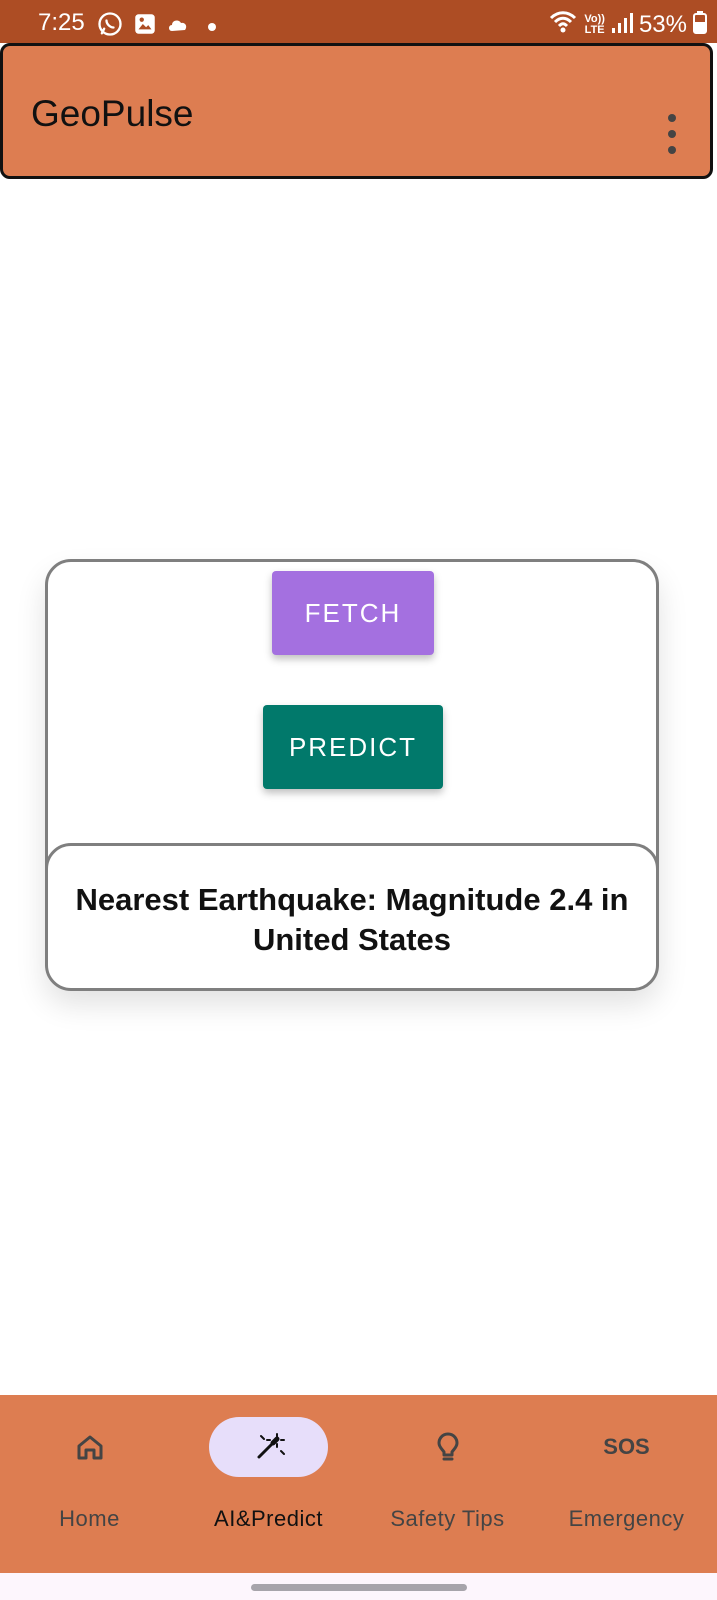  I want to click on status-right-icons: Vo)) LTE 53%, so click(627, 24).